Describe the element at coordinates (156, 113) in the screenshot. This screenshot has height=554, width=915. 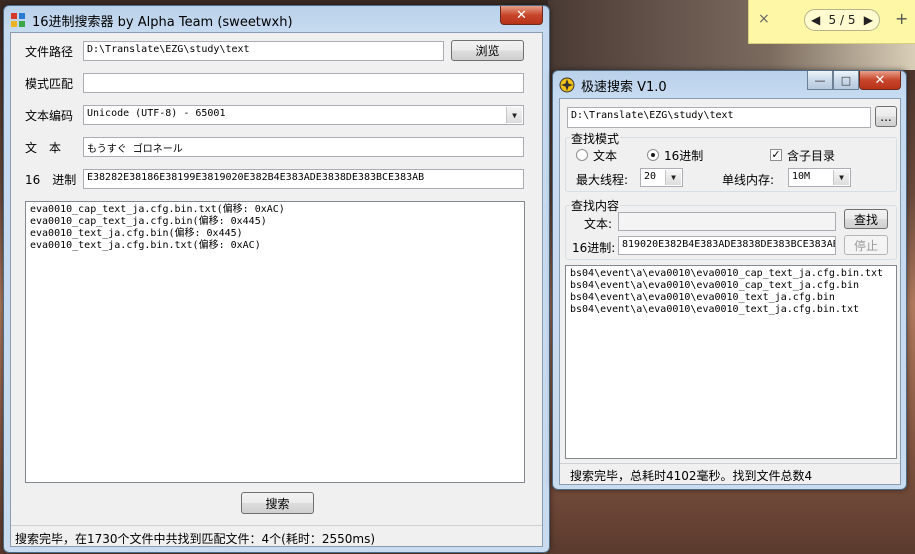
I see `encoding-value: Unicode (UTF-8) - 65001` at that location.